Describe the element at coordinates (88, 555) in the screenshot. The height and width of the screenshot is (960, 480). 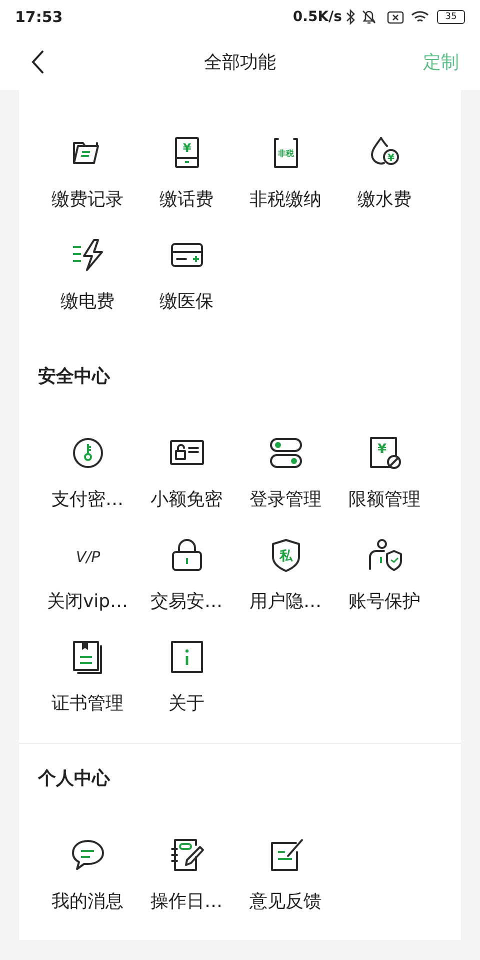
I see `vip-icon: V/P` at that location.